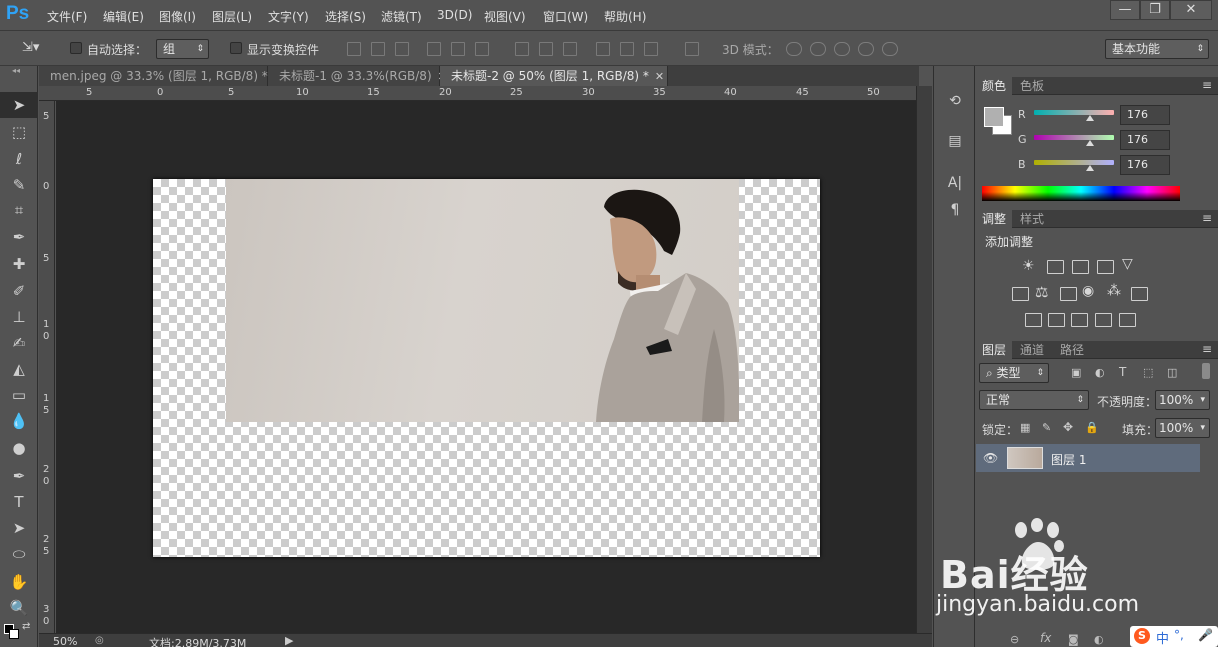 The height and width of the screenshot is (647, 1218). Describe the element at coordinates (505, 16) in the screenshot. I see `menu-view: 视图(V)` at that location.